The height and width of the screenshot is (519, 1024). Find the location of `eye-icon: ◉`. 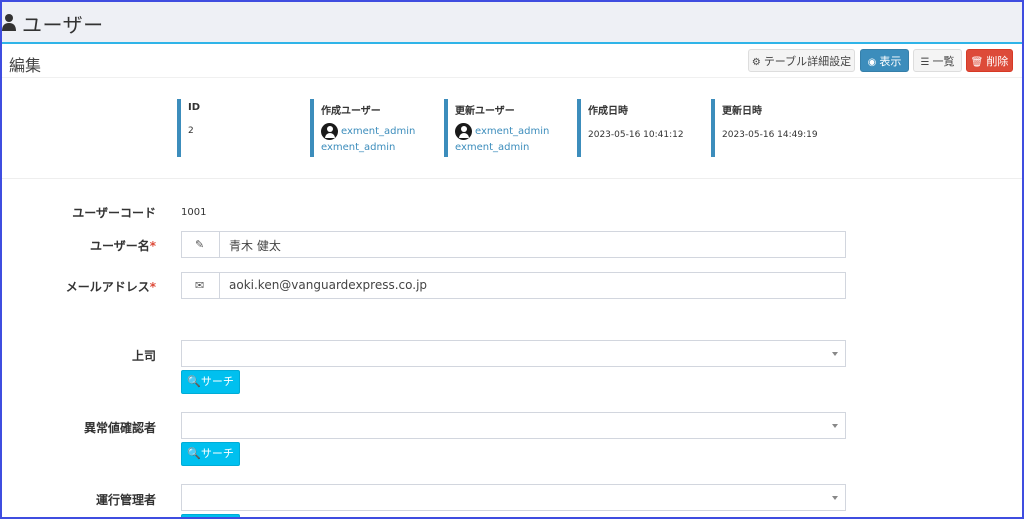

eye-icon: ◉ is located at coordinates (872, 62).